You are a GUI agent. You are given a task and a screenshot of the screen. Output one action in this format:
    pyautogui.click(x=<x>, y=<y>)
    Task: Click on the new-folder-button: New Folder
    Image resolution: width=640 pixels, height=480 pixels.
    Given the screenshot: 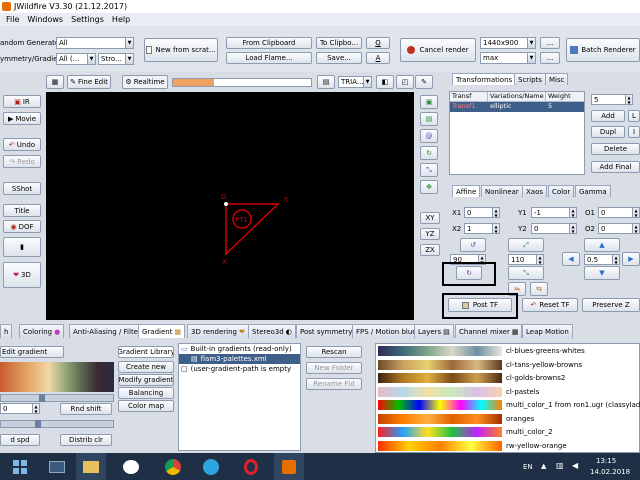 What is the action you would take?
    pyautogui.click(x=334, y=368)
    